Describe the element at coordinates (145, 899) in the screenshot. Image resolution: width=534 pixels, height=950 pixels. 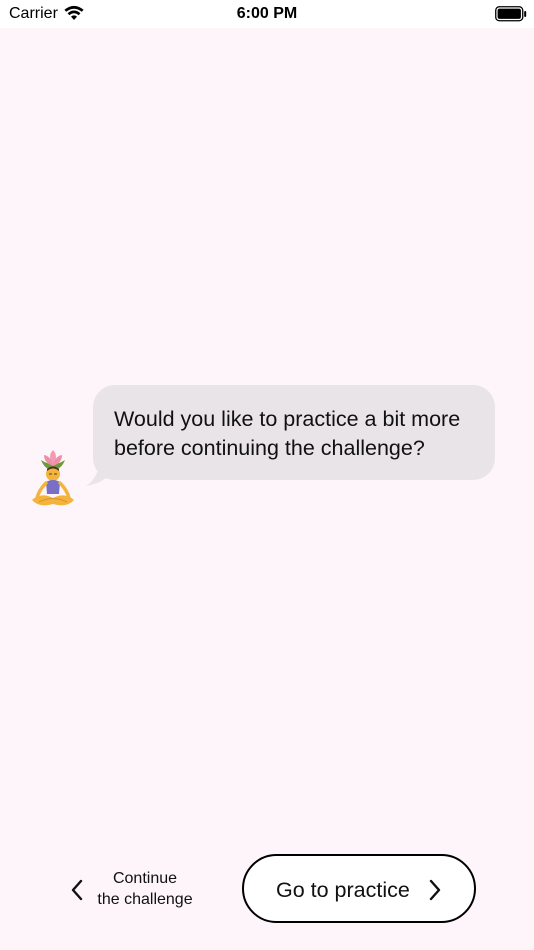
I see `continue-line-2: the challenge` at that location.